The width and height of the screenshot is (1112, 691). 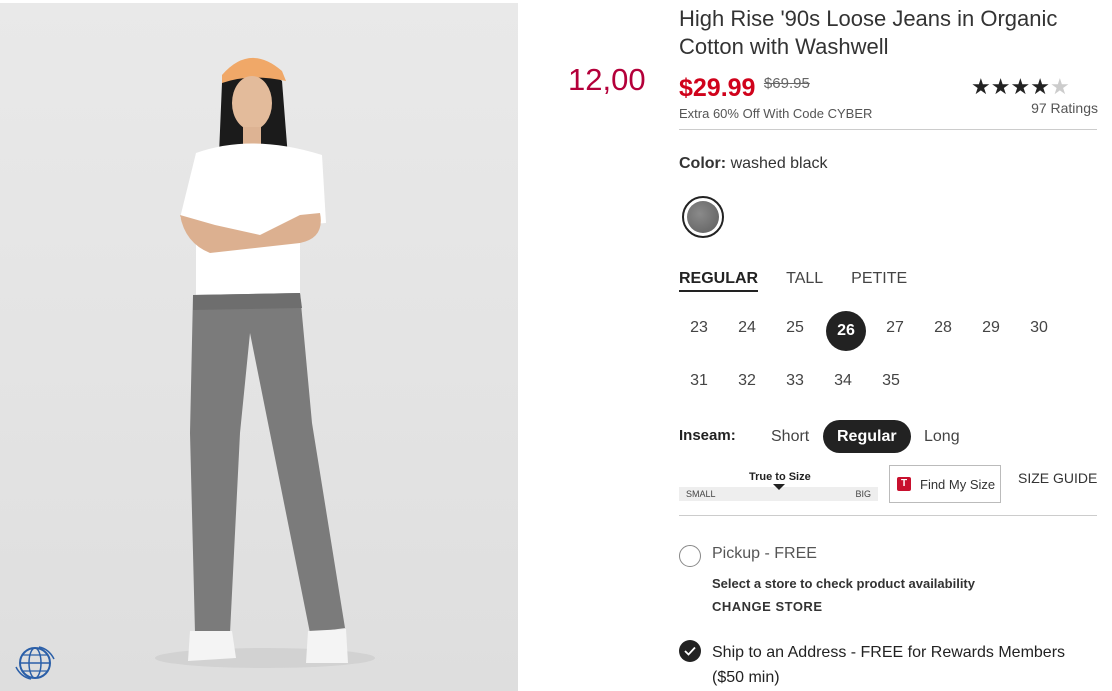 What do you see at coordinates (35, 663) in the screenshot?
I see `globe-icon` at bounding box center [35, 663].